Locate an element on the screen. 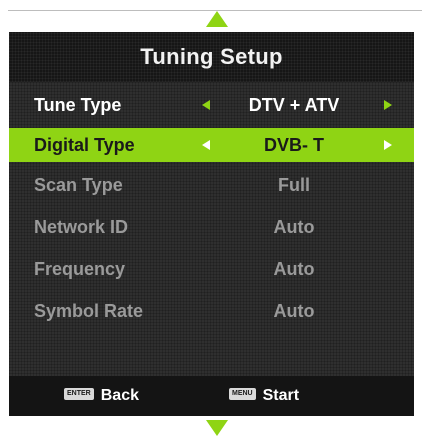  row-label: Frequency is located at coordinates (80, 269).